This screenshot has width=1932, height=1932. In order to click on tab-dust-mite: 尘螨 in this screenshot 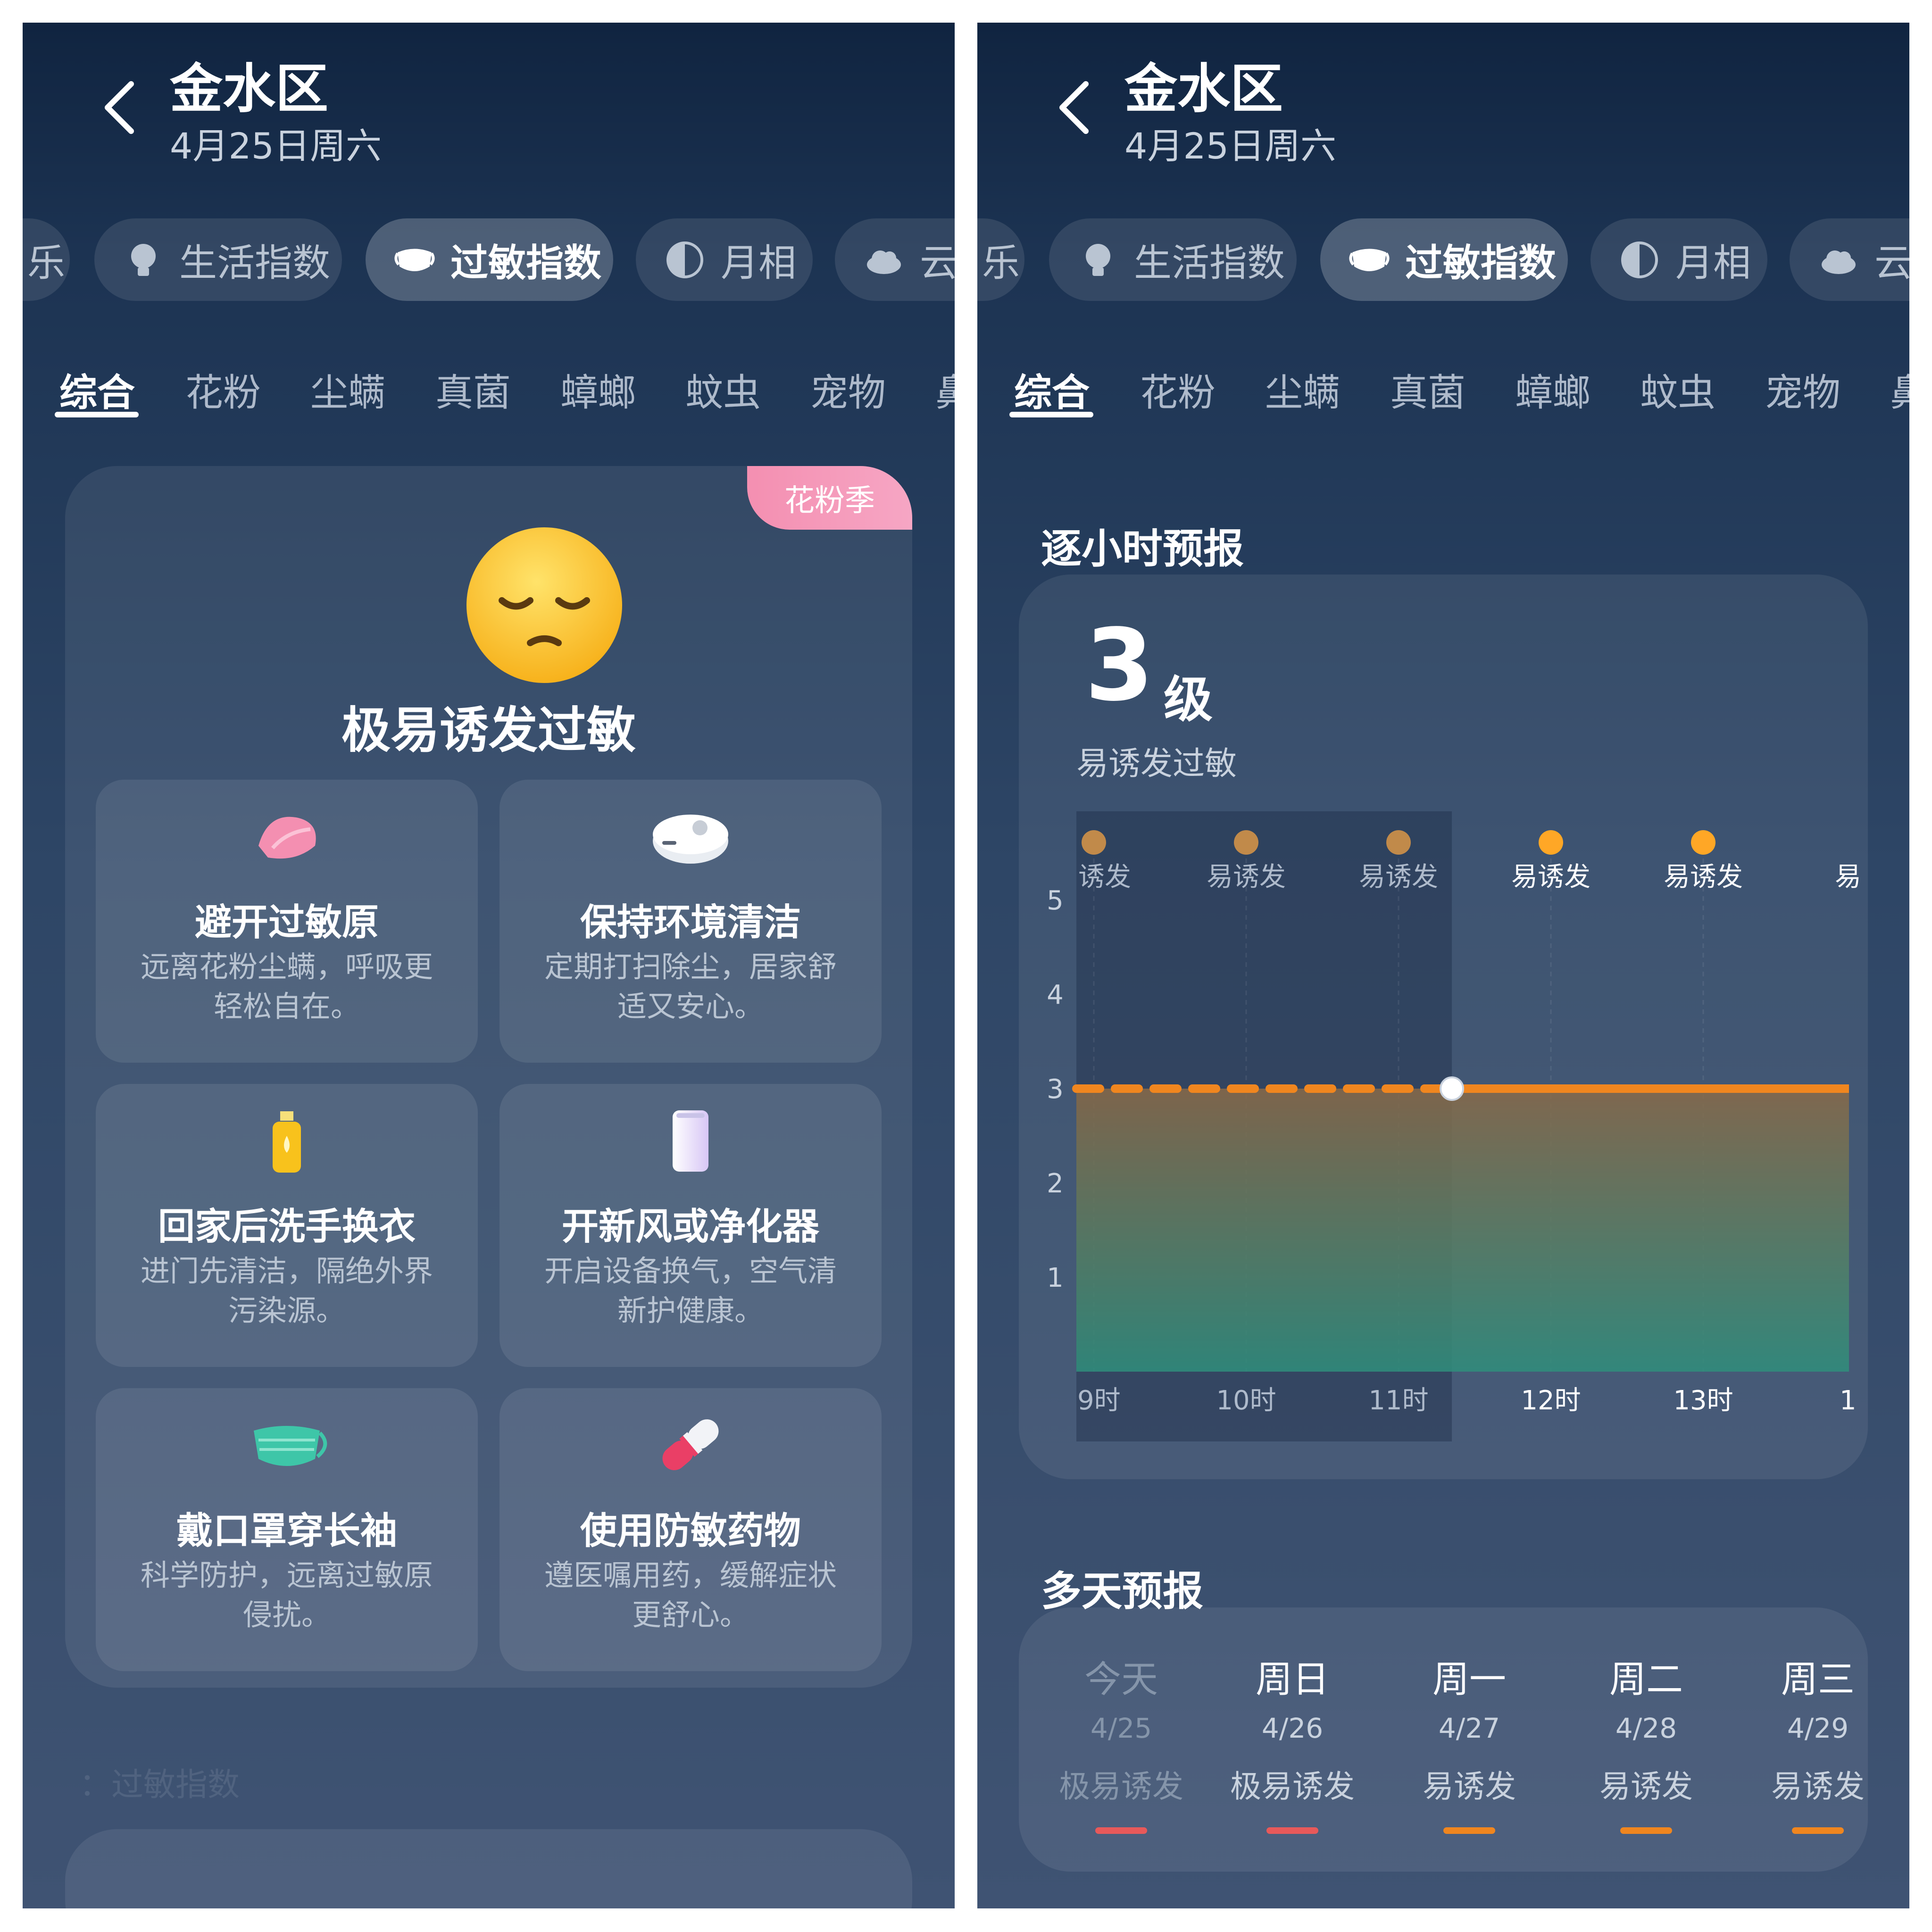, I will do `click(348, 390)`.